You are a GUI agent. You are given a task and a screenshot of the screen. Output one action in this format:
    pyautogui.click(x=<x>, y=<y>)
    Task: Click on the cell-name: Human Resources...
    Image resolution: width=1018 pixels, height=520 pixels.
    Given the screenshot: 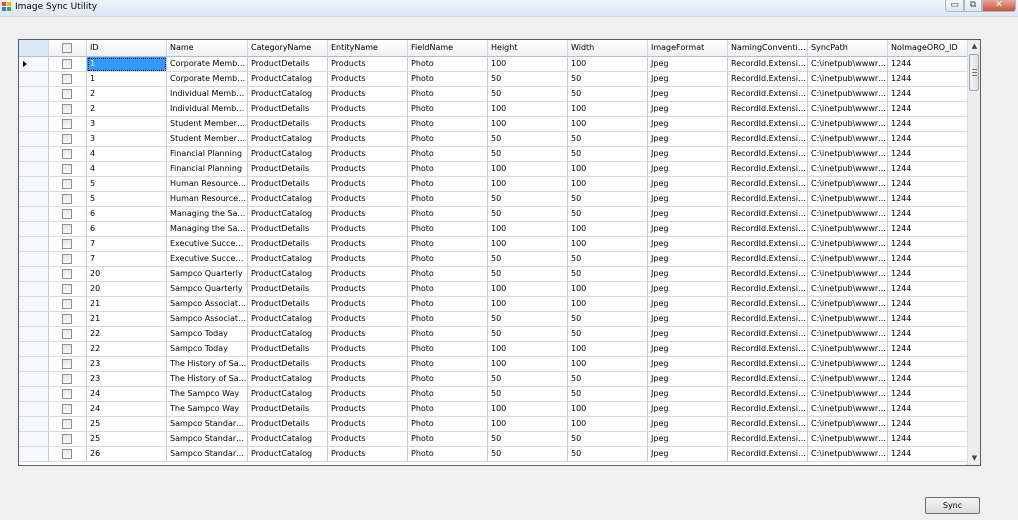 What is the action you would take?
    pyautogui.click(x=207, y=184)
    